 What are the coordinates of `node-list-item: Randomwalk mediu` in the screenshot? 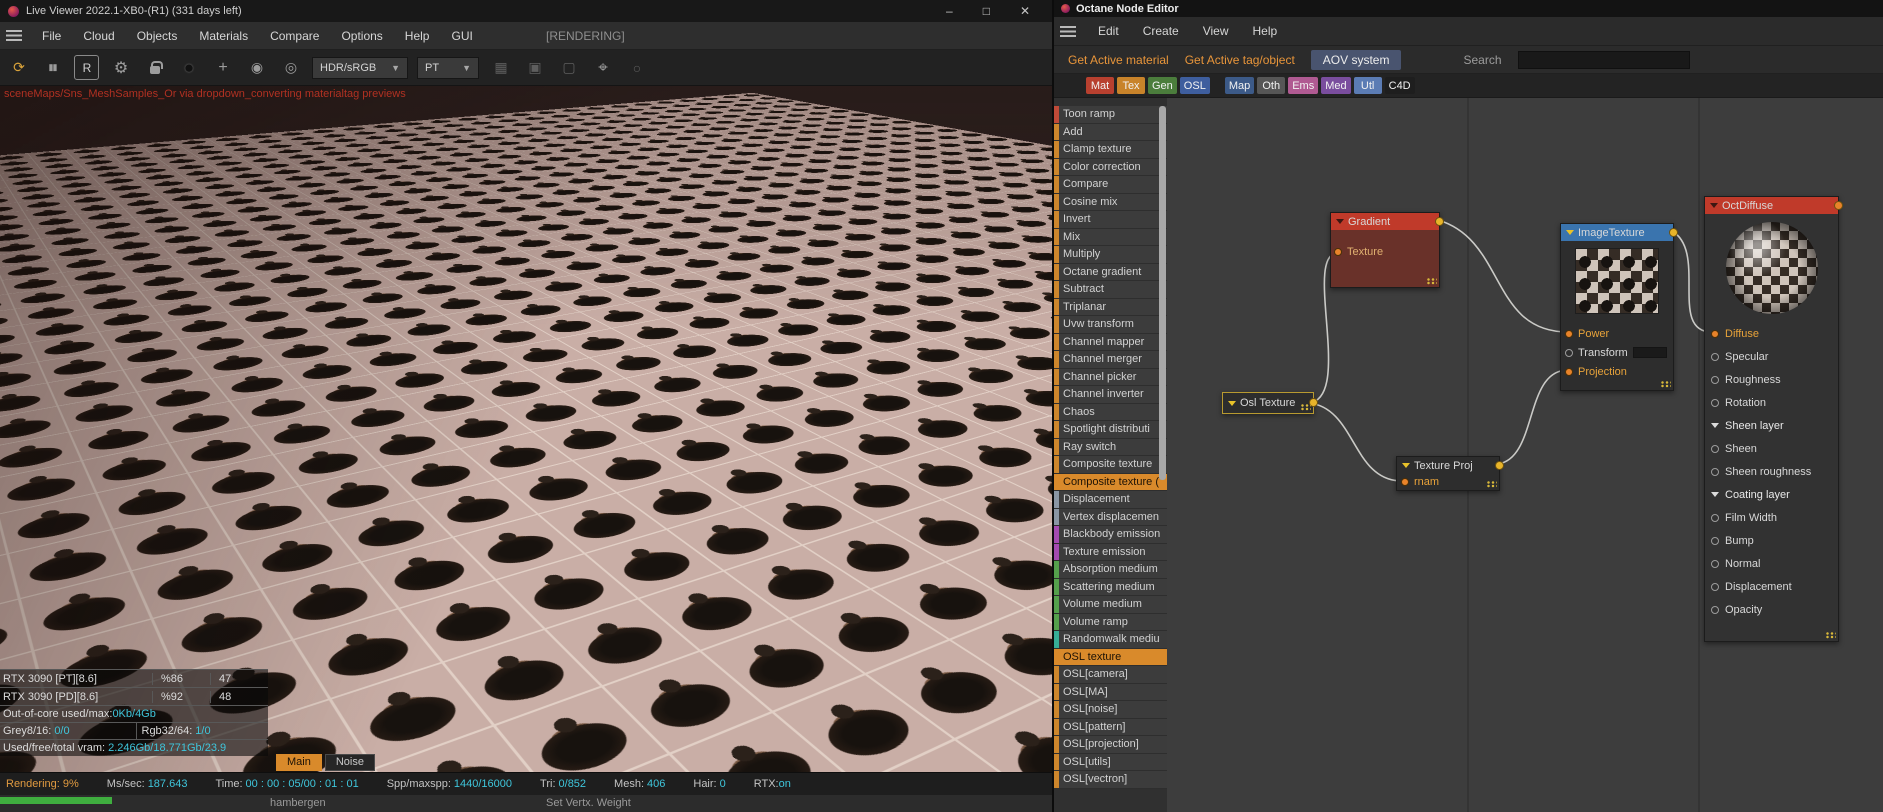 It's located at (1110, 640).